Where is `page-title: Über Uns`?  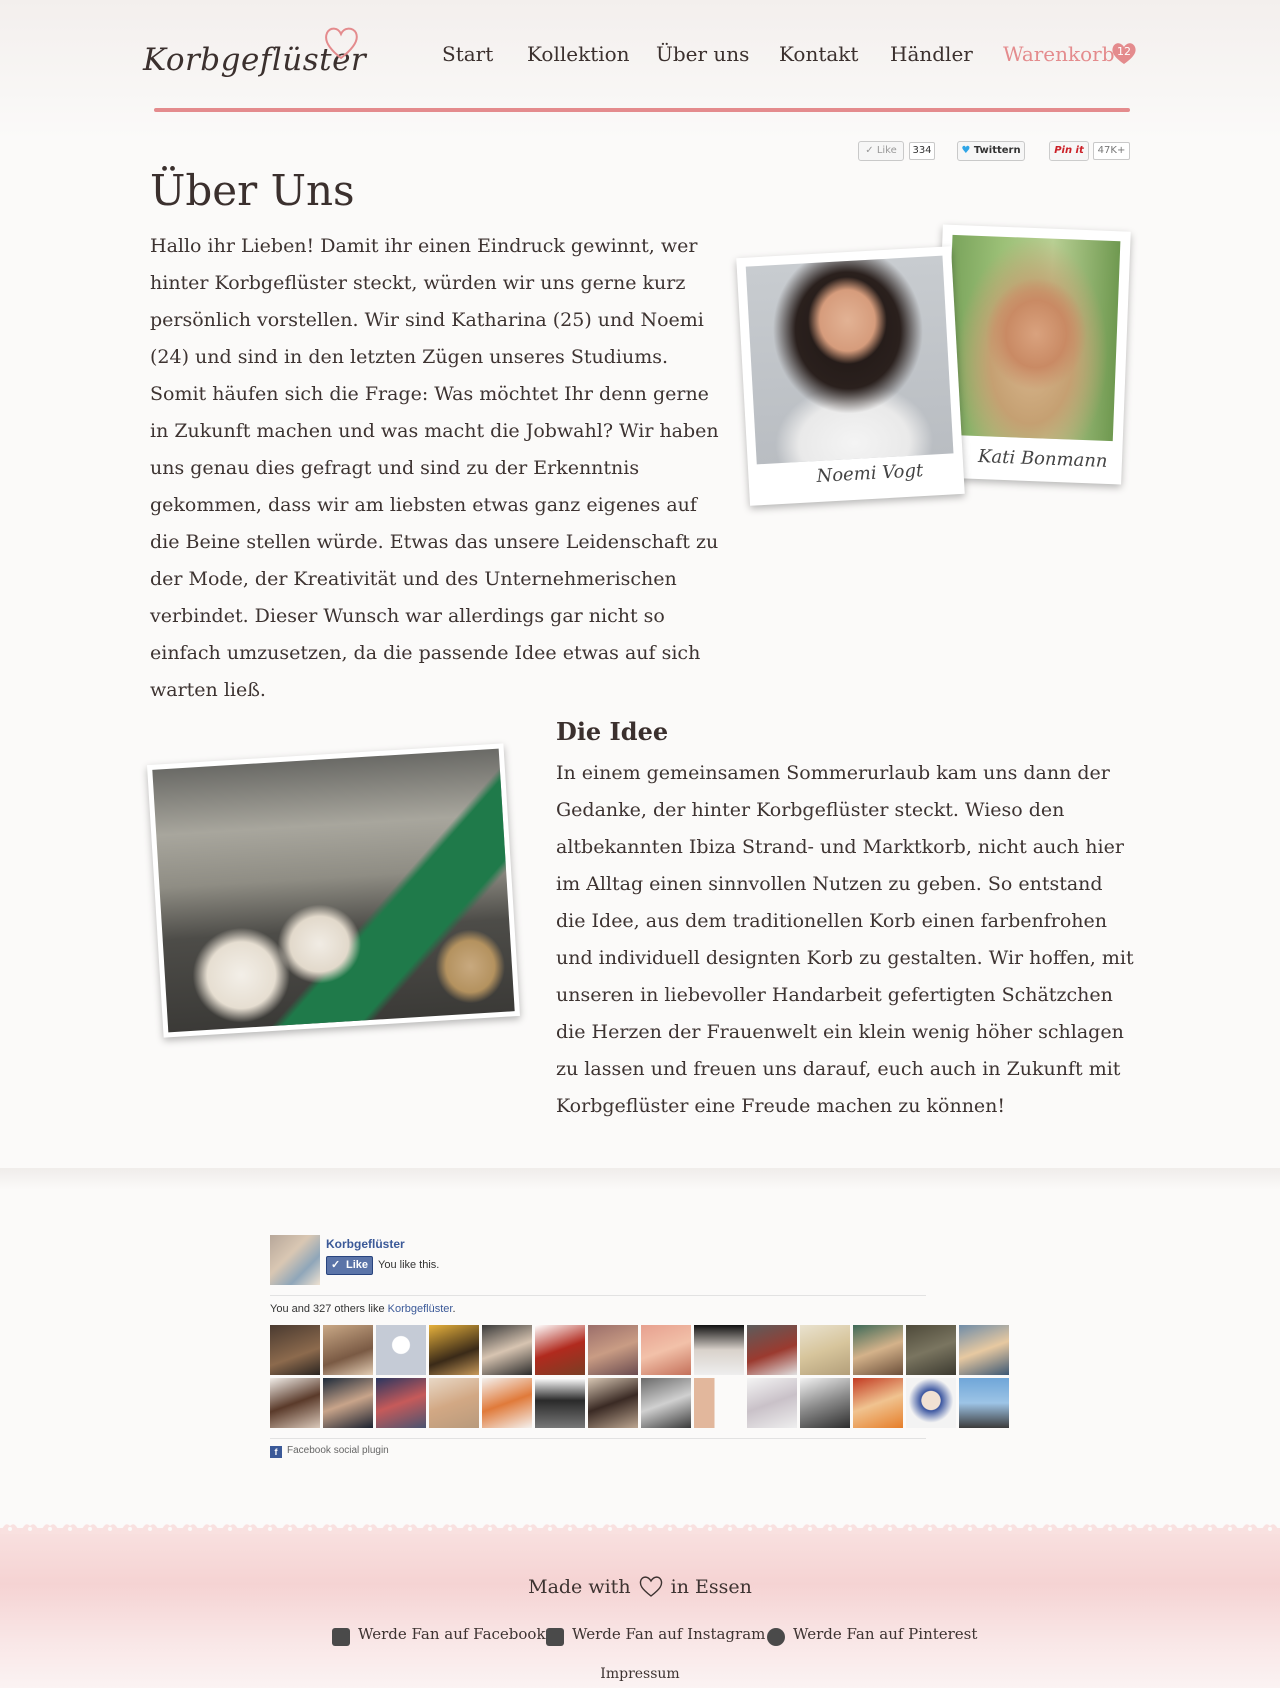
page-title: Über Uns is located at coordinates (252, 190).